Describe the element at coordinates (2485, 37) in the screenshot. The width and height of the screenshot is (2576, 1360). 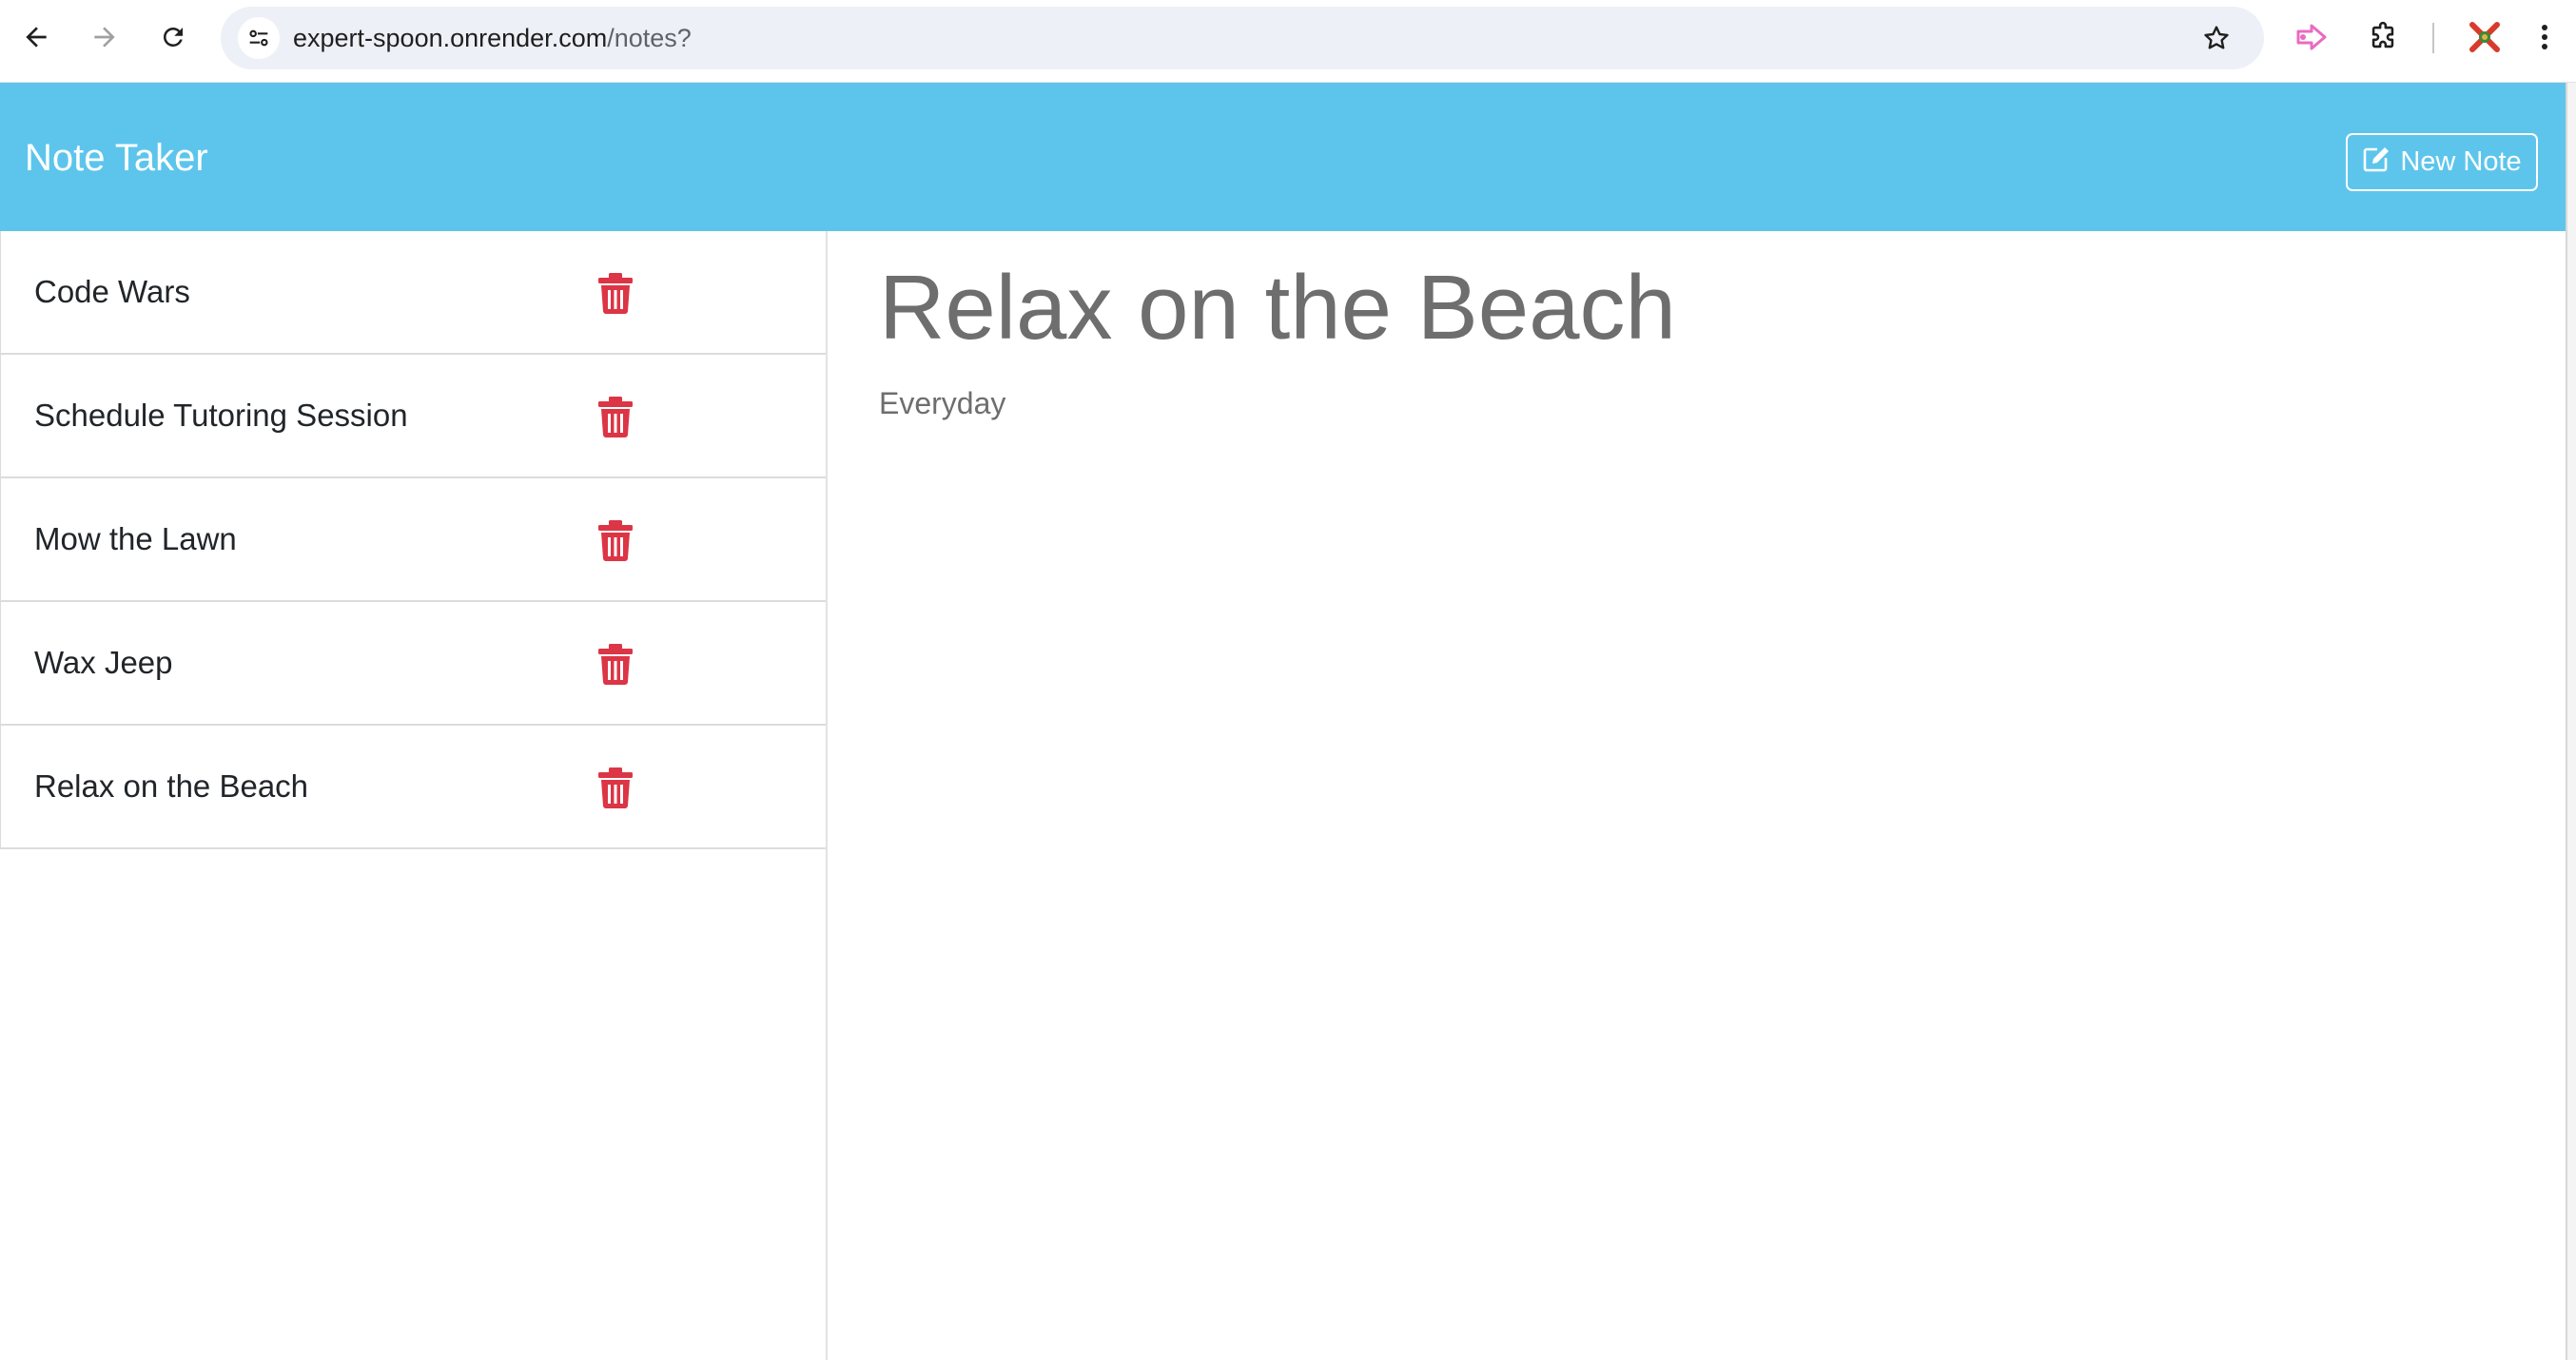
I see `profile-avatar-icon` at that location.